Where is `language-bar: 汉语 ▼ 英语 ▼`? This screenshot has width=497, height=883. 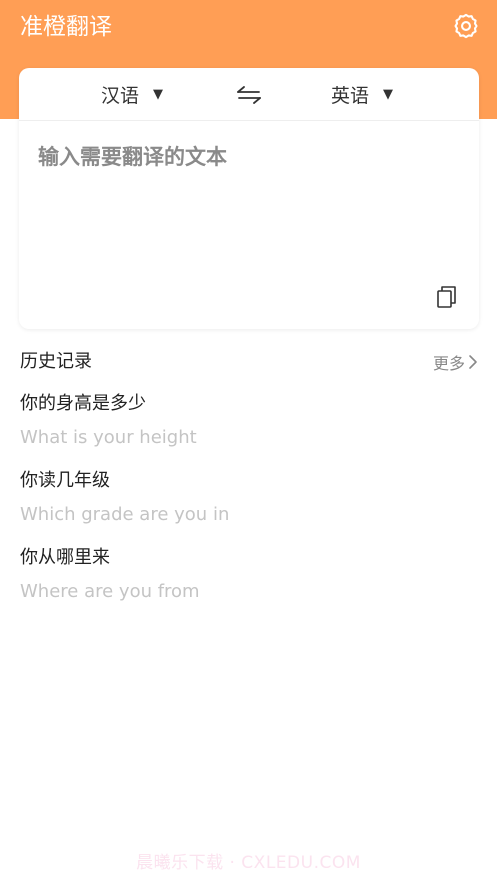
language-bar: 汉语 ▼ 英语 ▼ is located at coordinates (249, 94).